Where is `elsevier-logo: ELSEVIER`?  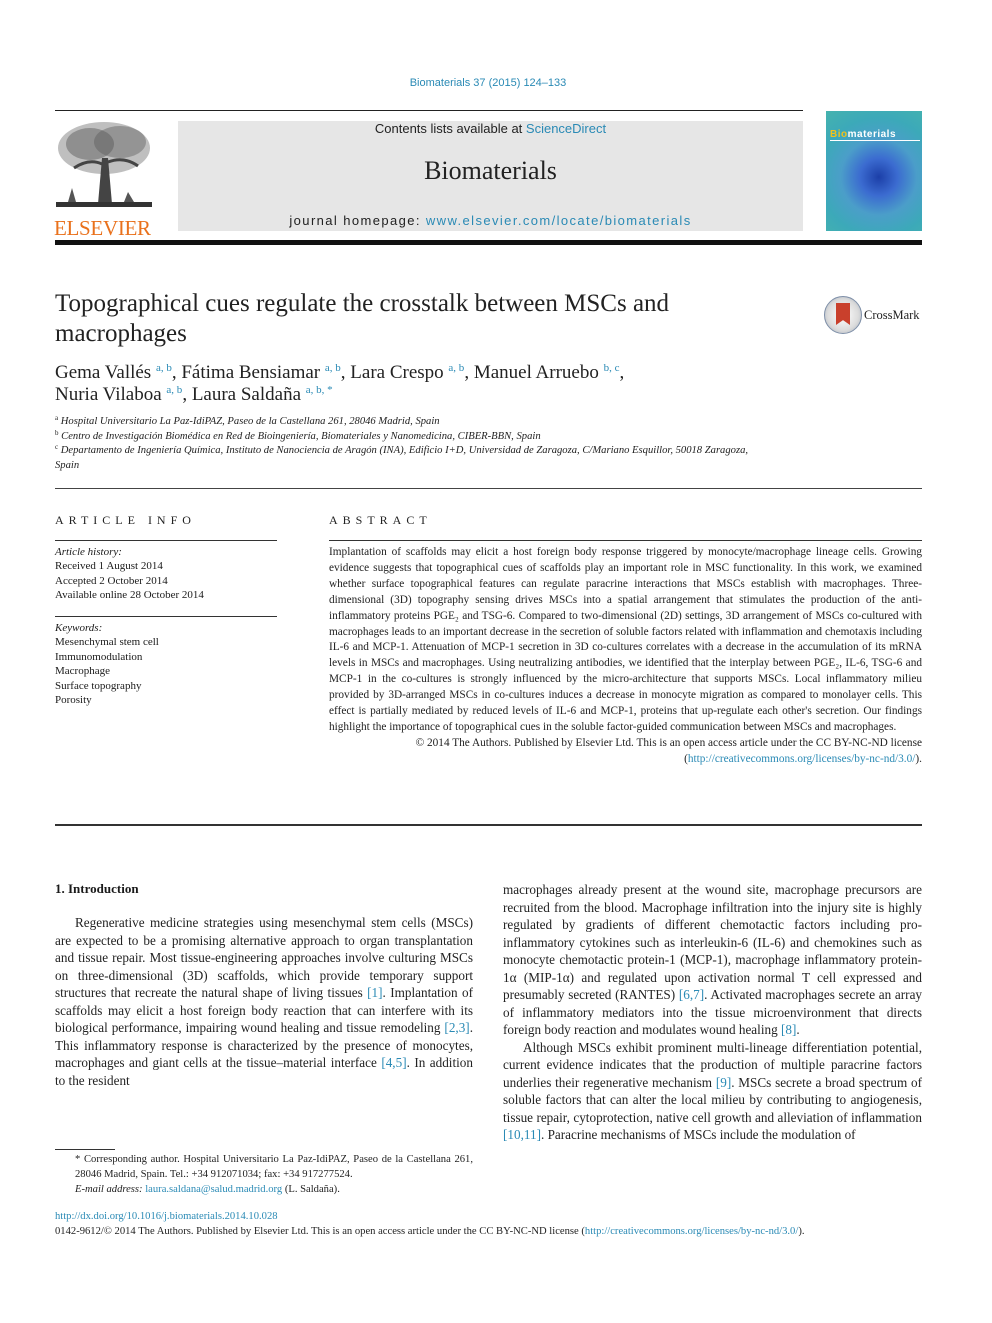
elsevier-logo: ELSEVIER is located at coordinates (105, 178).